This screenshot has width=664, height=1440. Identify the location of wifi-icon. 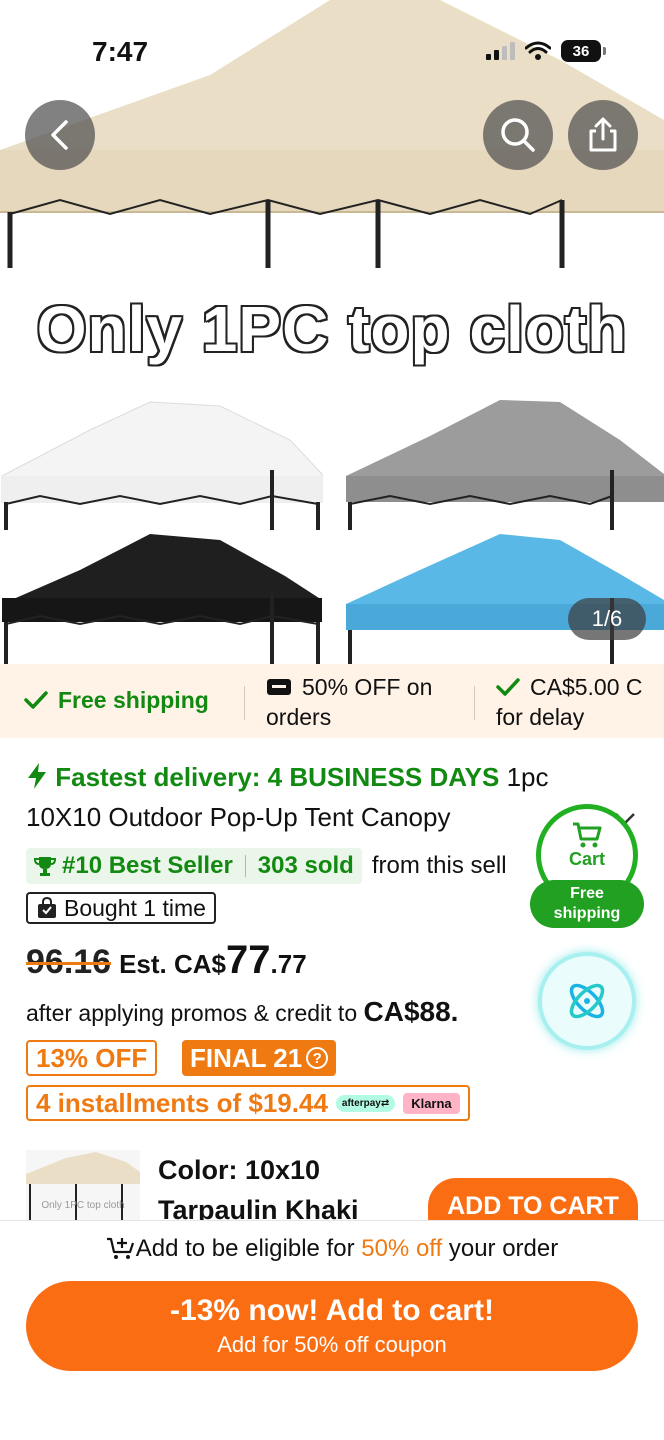
(538, 50).